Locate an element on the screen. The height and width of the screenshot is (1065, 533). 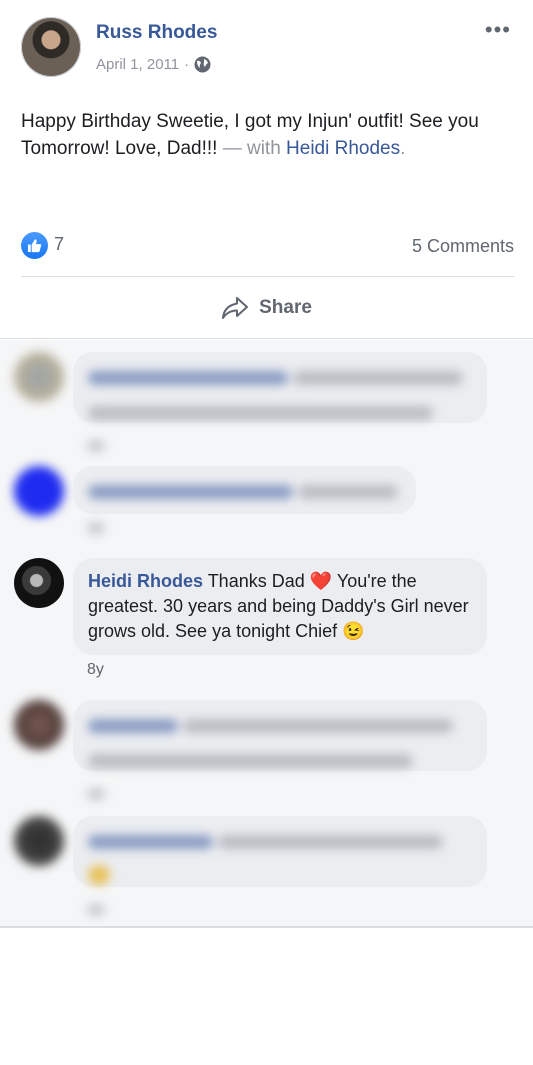
comment-text-part1: Thanks Dad is located at coordinates (256, 581).